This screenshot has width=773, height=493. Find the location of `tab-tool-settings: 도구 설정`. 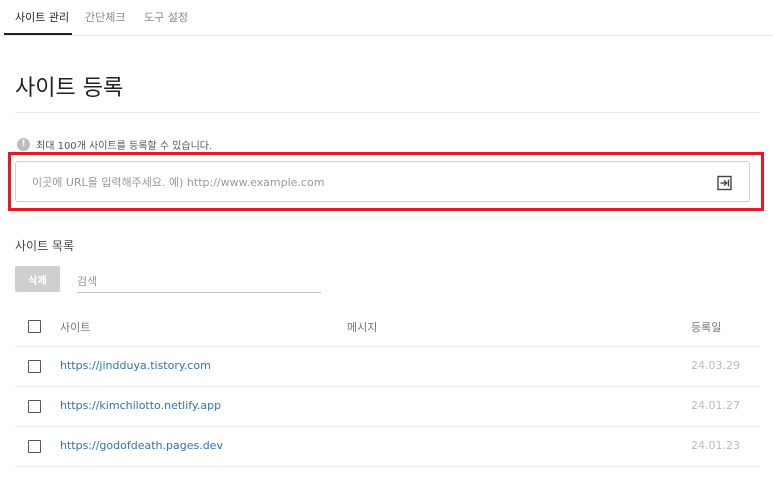

tab-tool-settings: 도구 설정 is located at coordinates (166, 17).